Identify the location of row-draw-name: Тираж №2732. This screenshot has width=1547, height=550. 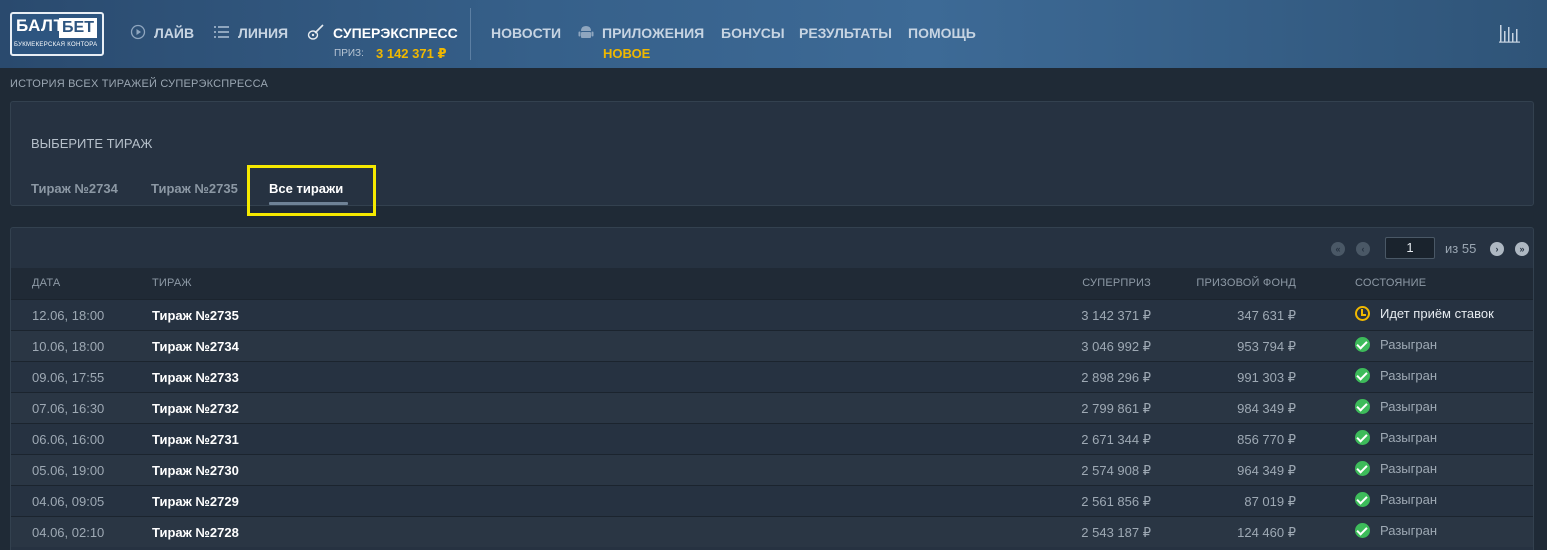
(195, 408).